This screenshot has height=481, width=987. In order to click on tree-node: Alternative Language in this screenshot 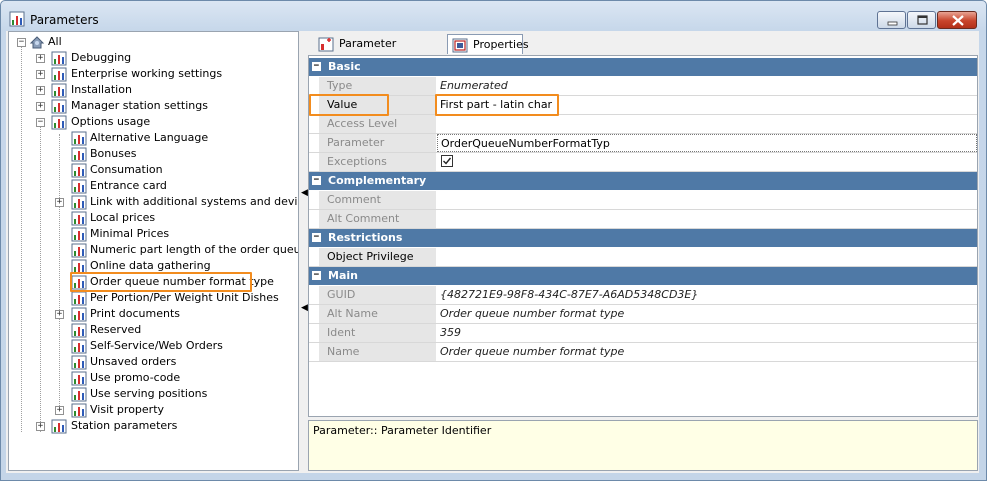, I will do `click(153, 138)`.